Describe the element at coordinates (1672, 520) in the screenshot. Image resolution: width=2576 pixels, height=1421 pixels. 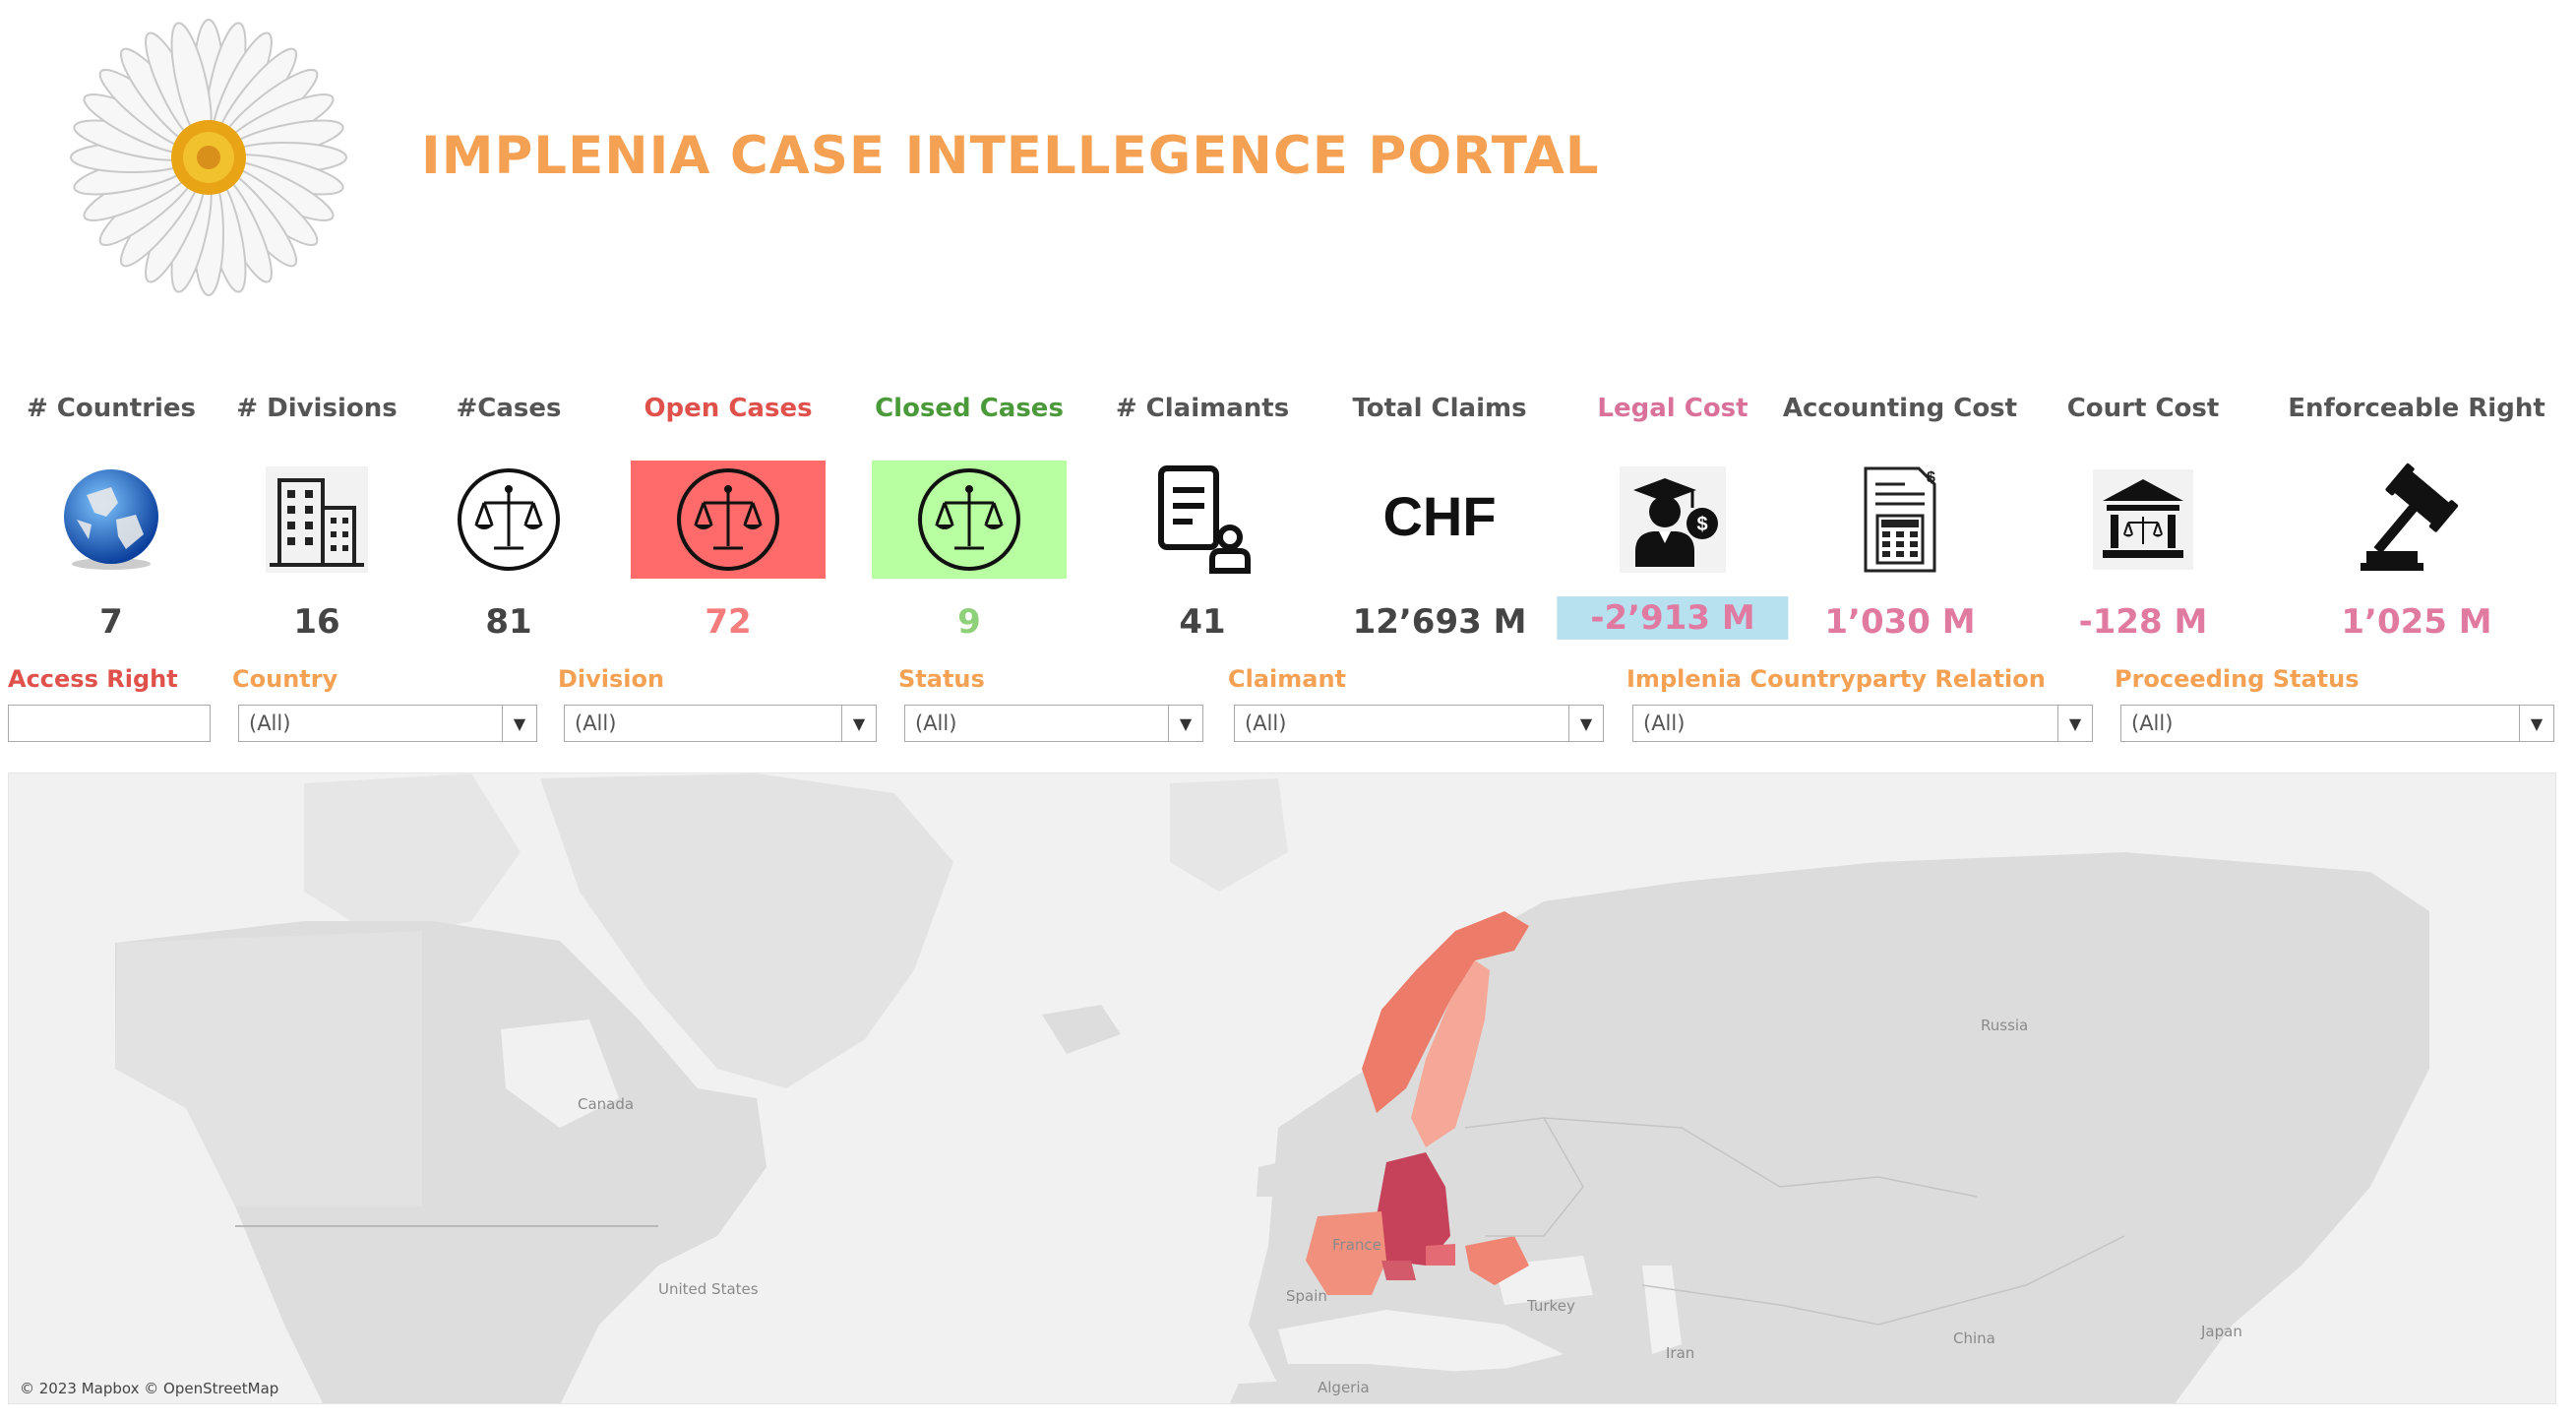
I see `lawyer-graduate-icon: $` at that location.